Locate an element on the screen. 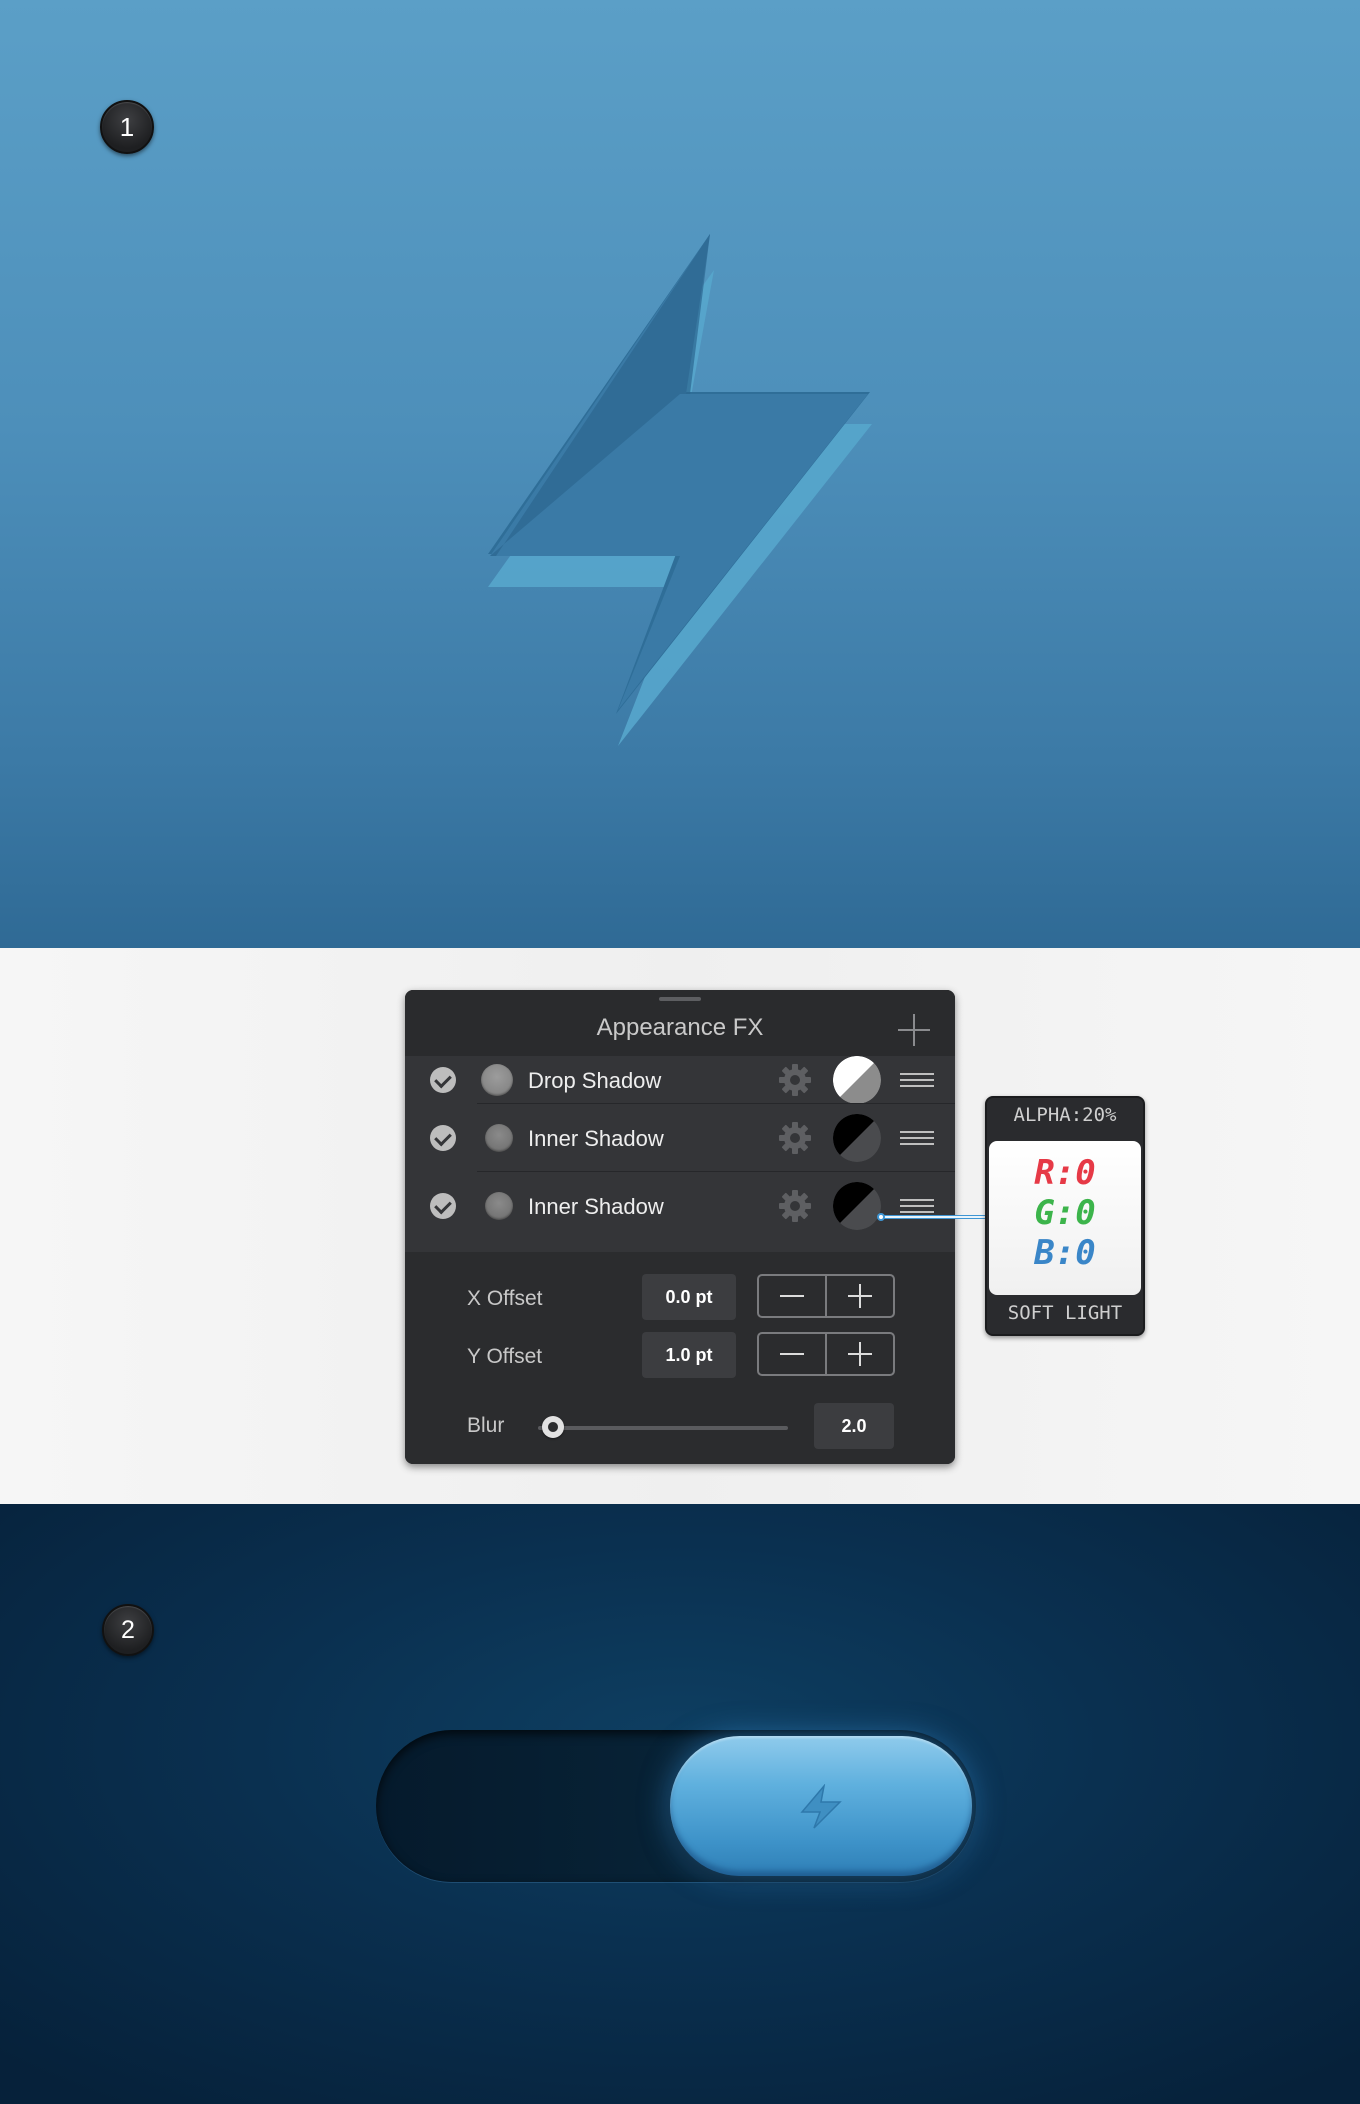 This screenshot has height=2104, width=1360. y-offset-label: Y Offset is located at coordinates (505, 1356).